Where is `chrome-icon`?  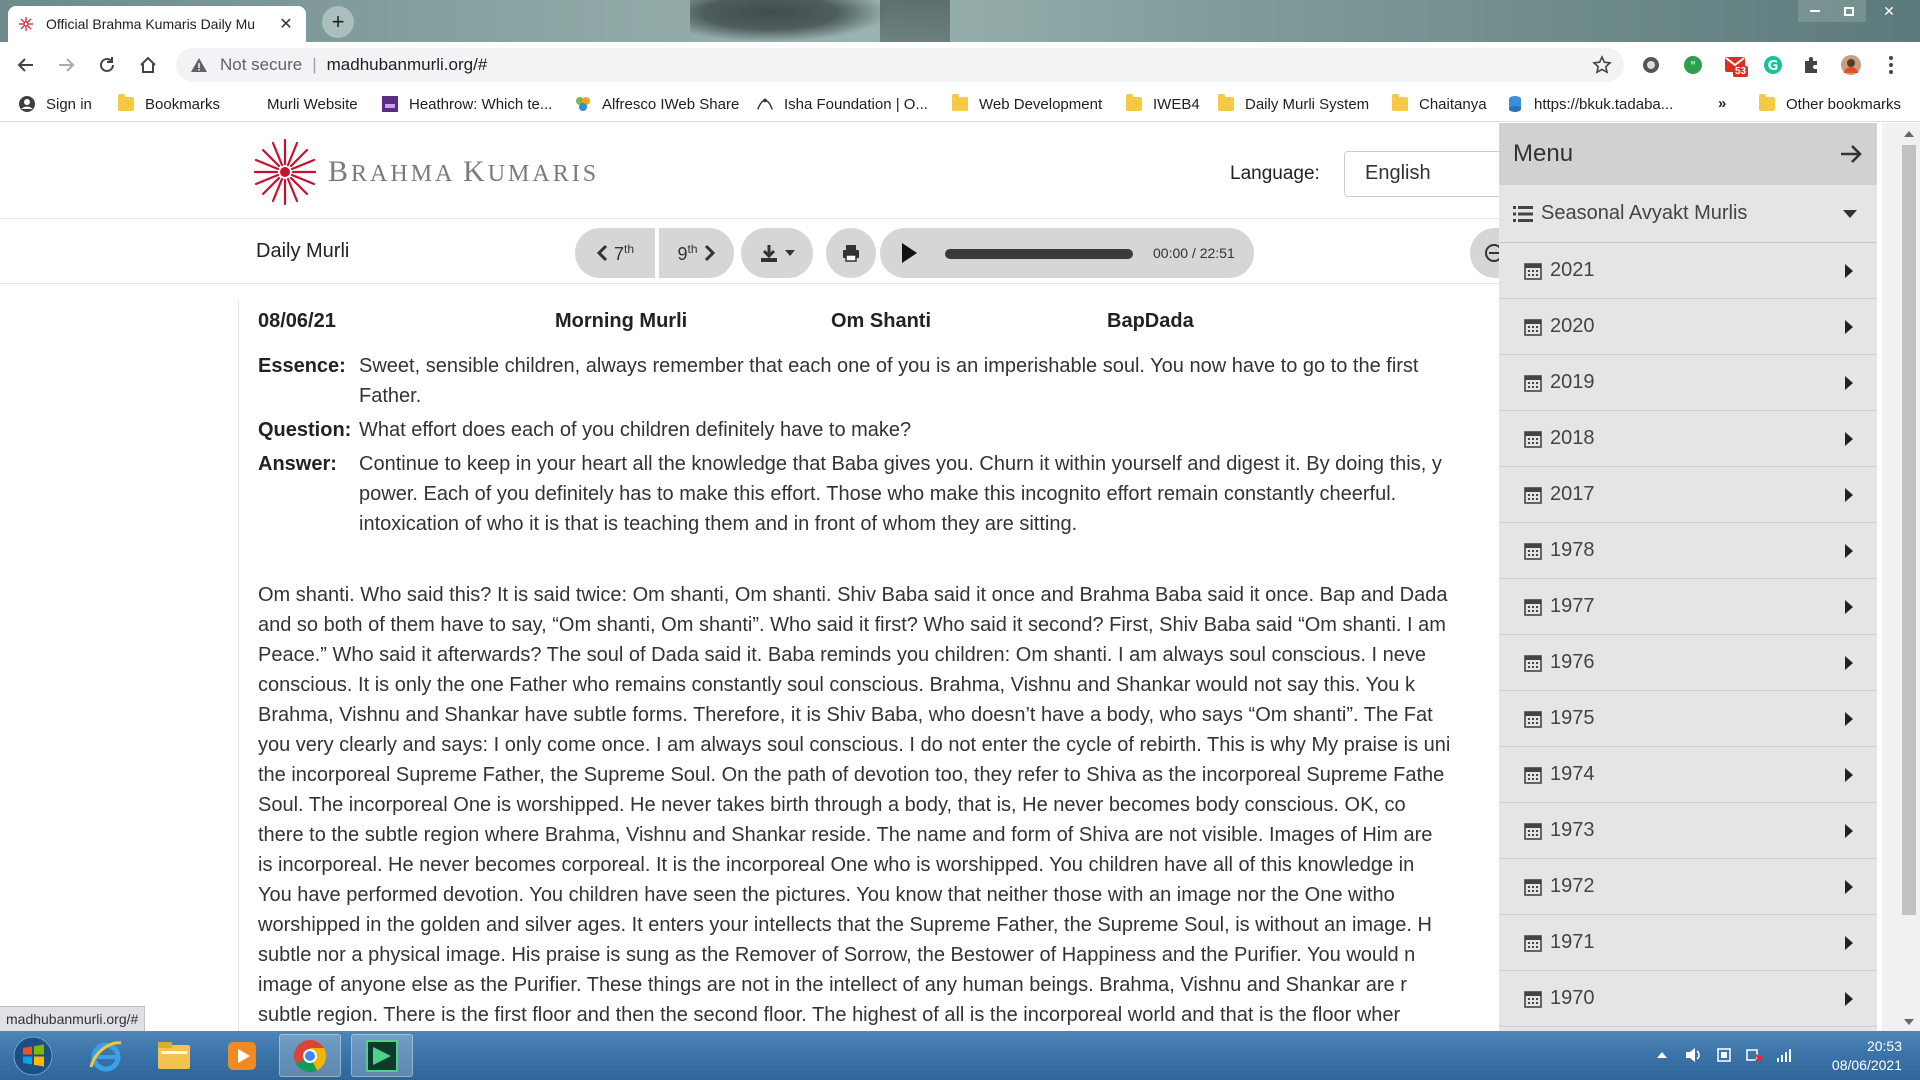 chrome-icon is located at coordinates (310, 1055).